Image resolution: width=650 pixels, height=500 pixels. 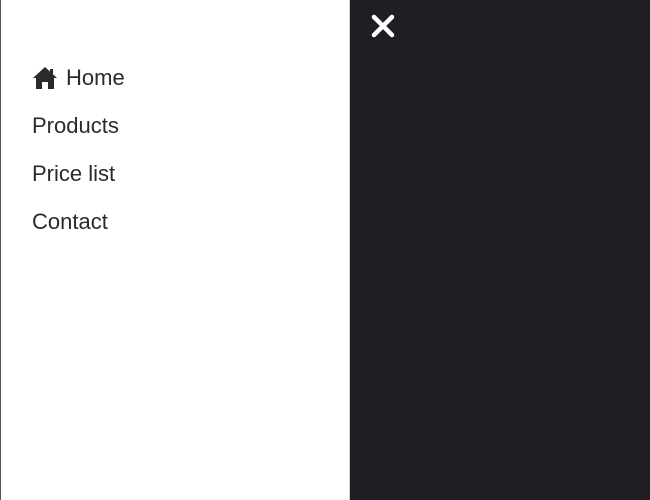 I want to click on close-button, so click(x=383, y=26).